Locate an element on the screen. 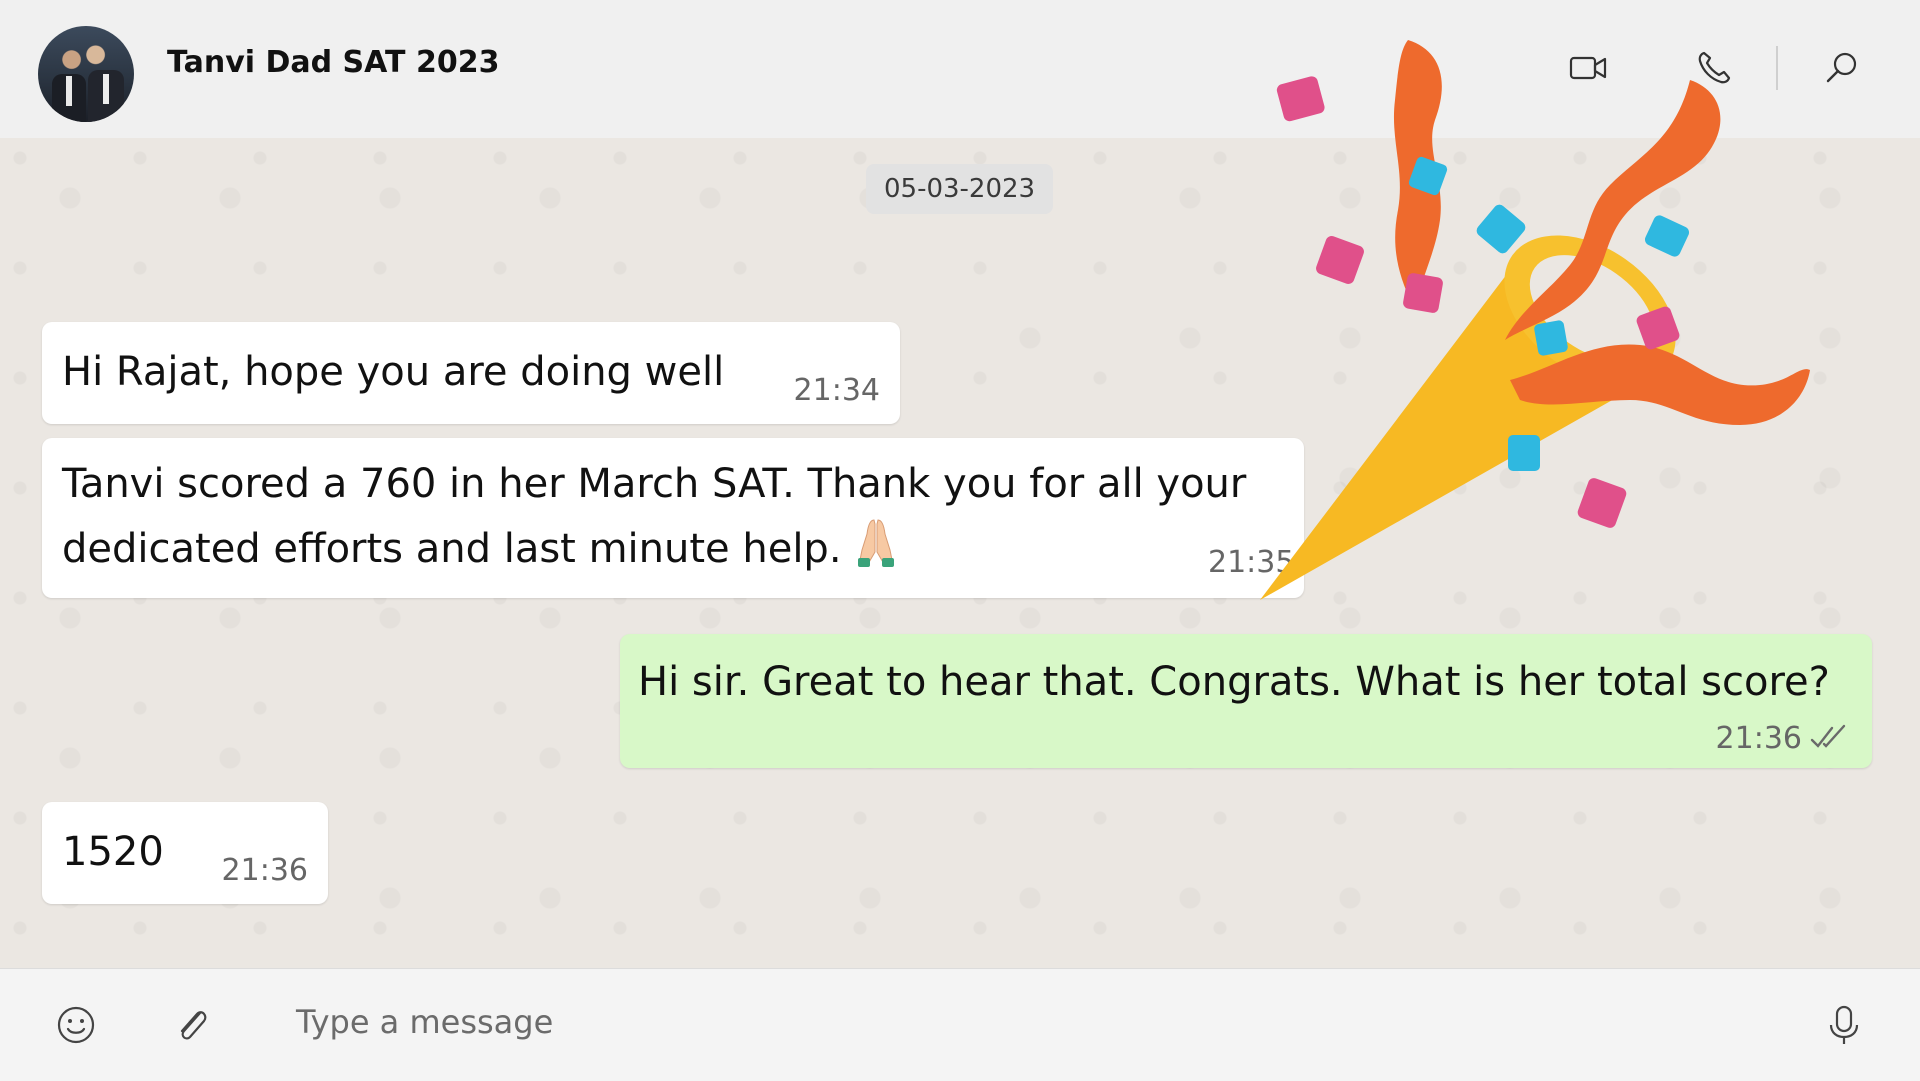 The image size is (1920, 1081). message-bubble-incoming: 1520 21:36 is located at coordinates (185, 853).